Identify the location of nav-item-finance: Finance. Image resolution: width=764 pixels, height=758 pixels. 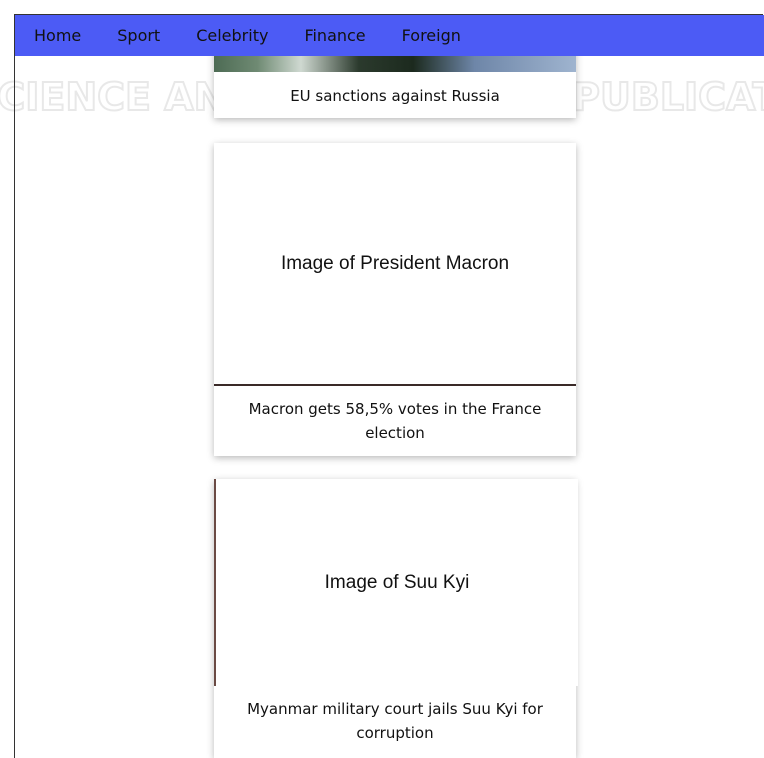
(334, 35).